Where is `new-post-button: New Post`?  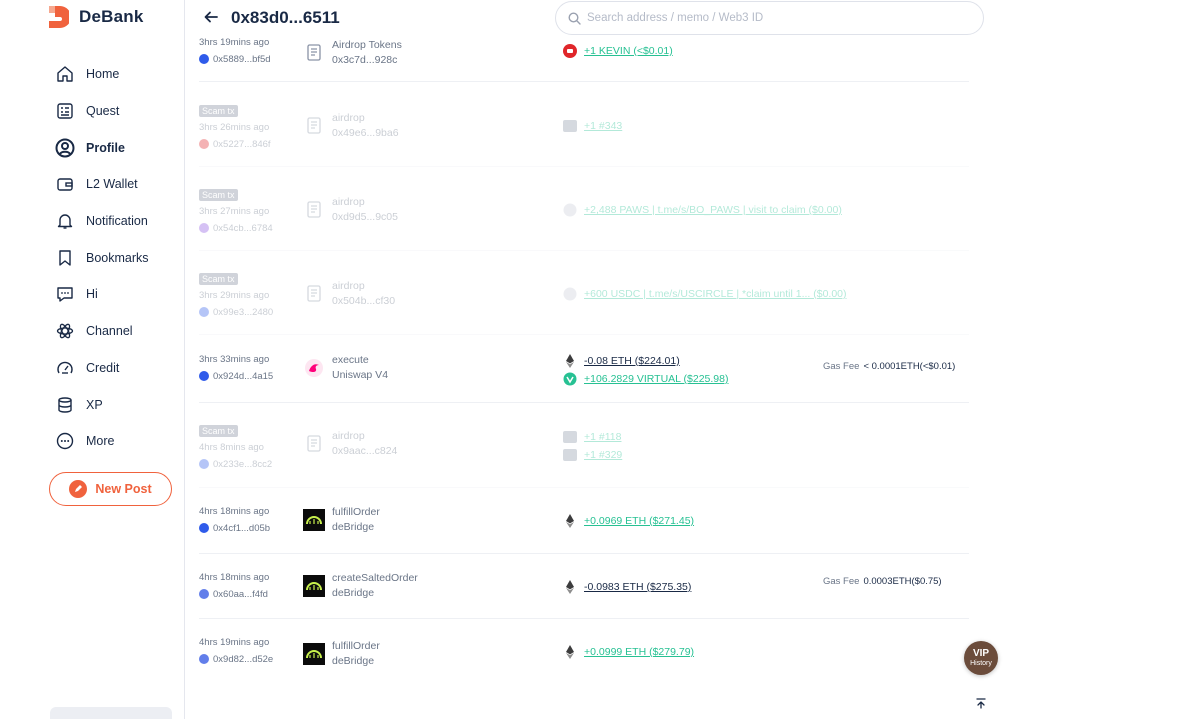 new-post-button: New Post is located at coordinates (110, 489).